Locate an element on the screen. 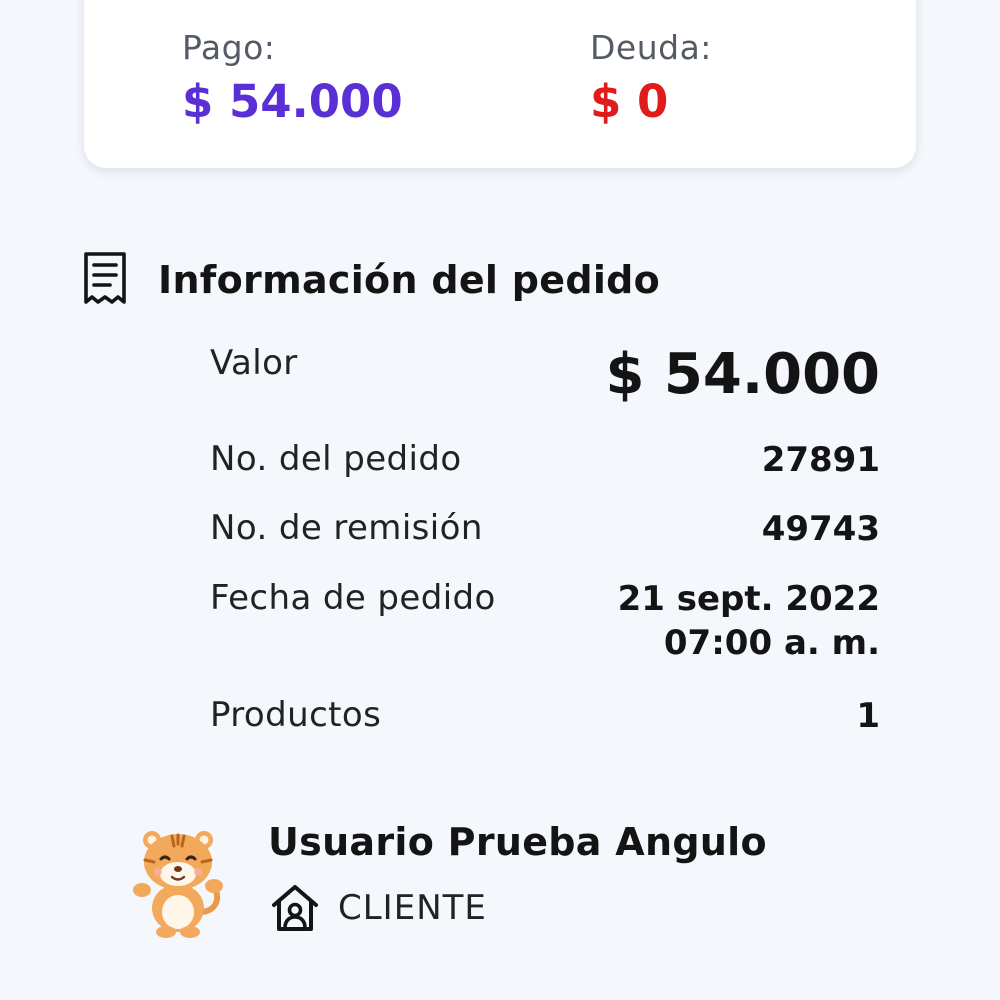  pedido-label: No. del pedido is located at coordinates (336, 459).